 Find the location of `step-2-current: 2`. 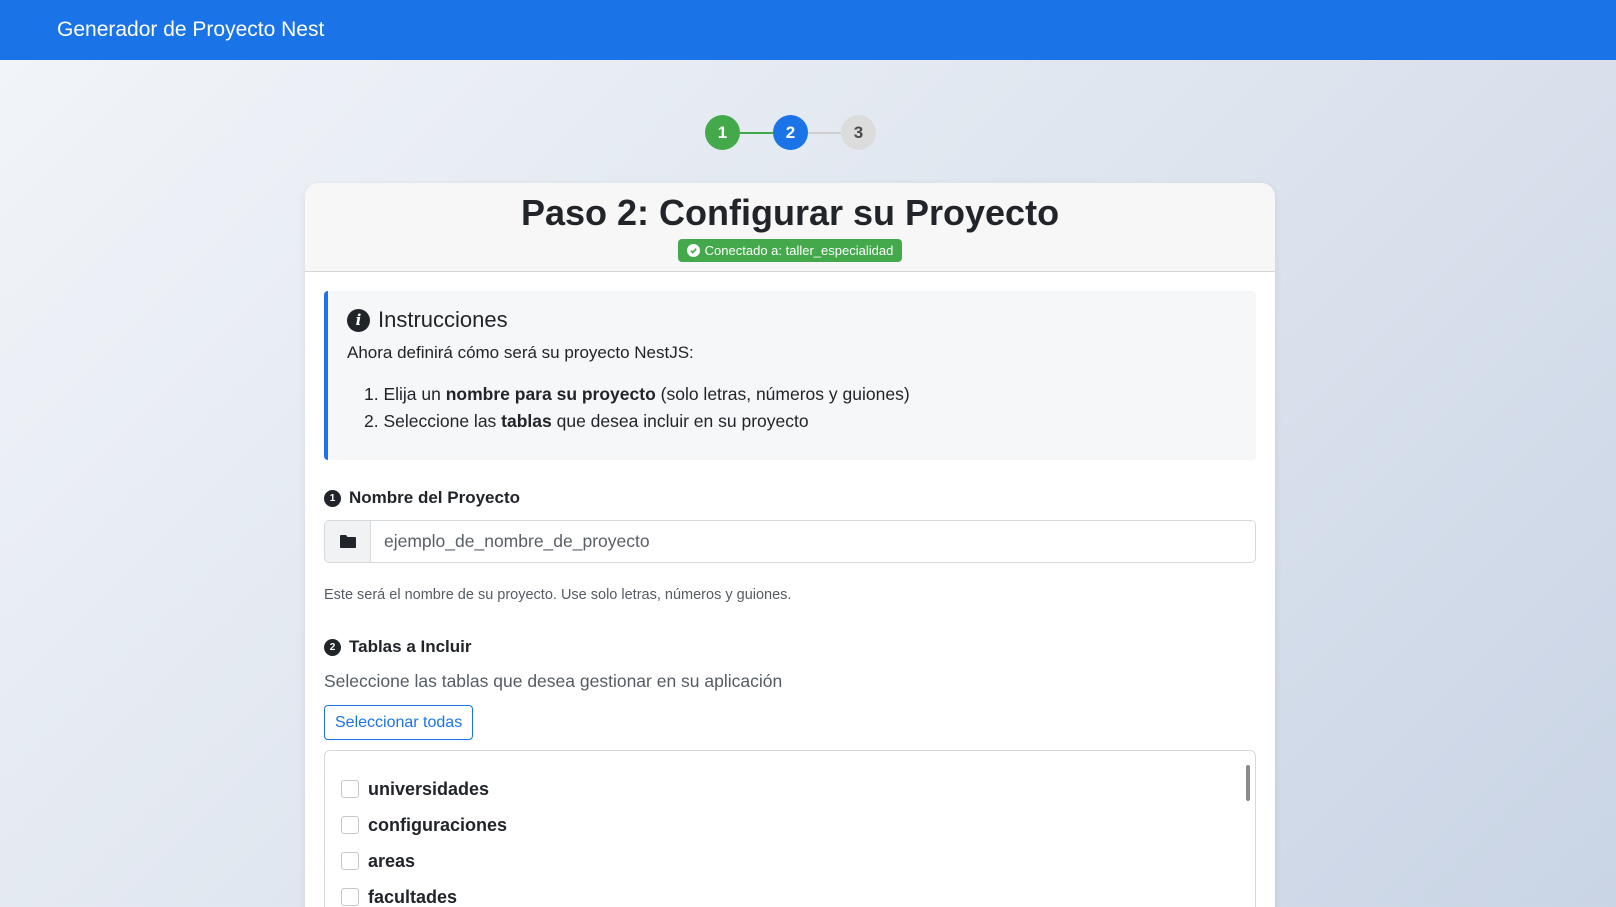

step-2-current: 2 is located at coordinates (790, 132).